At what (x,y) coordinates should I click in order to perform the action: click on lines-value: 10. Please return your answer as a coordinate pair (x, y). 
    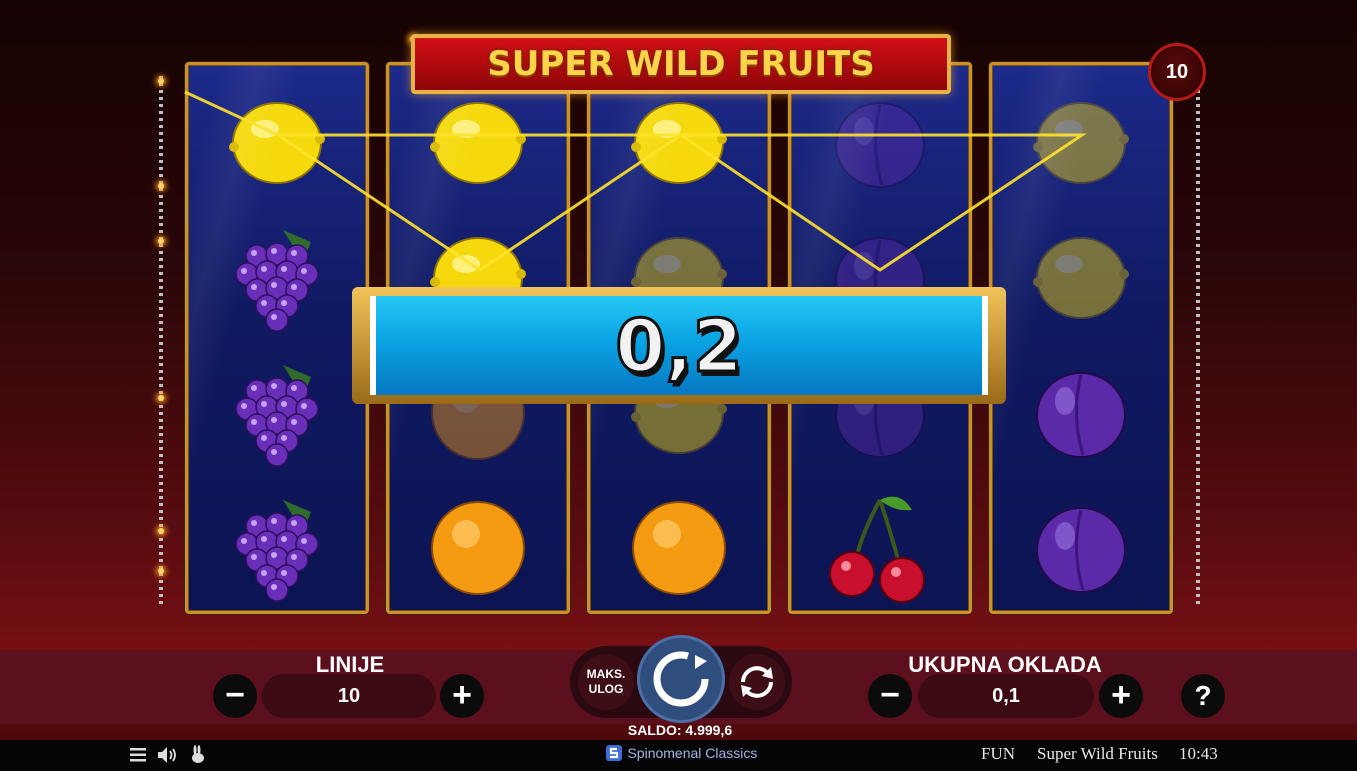
    Looking at the image, I should click on (349, 696).